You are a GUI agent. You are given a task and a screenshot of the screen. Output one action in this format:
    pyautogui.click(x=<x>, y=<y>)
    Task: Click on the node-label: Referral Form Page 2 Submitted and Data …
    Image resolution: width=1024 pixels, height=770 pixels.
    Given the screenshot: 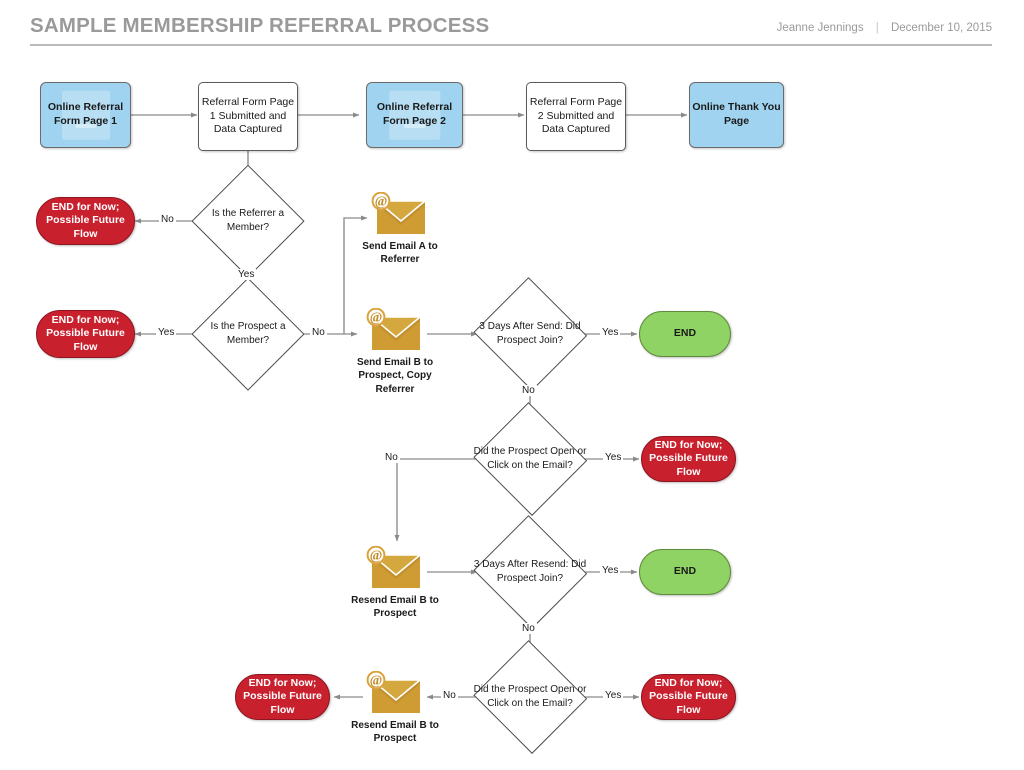 What is the action you would take?
    pyautogui.click(x=576, y=115)
    